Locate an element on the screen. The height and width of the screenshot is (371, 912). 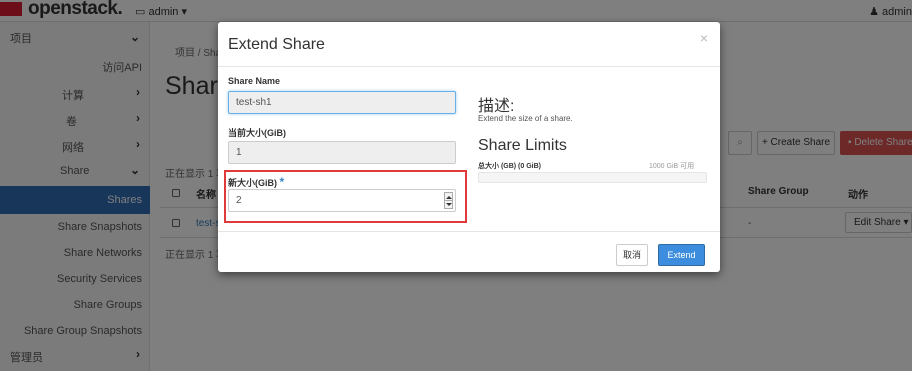
current-size-label: 当前大小(GiB) is located at coordinates (257, 133).